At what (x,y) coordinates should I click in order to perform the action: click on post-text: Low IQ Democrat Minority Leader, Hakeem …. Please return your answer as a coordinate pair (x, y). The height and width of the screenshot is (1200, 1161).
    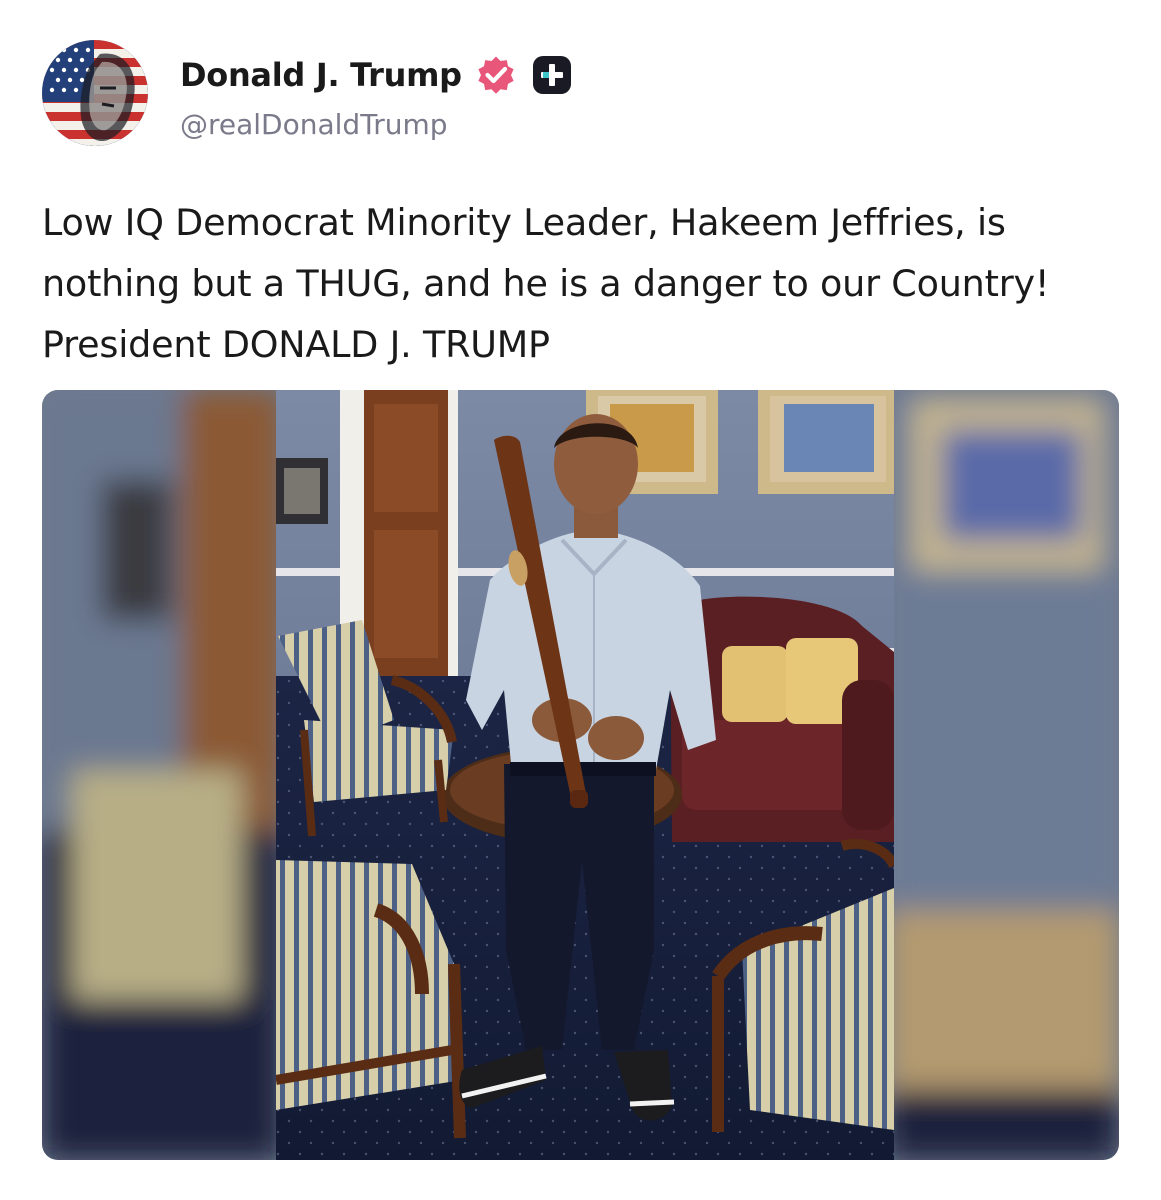
    Looking at the image, I should click on (546, 283).